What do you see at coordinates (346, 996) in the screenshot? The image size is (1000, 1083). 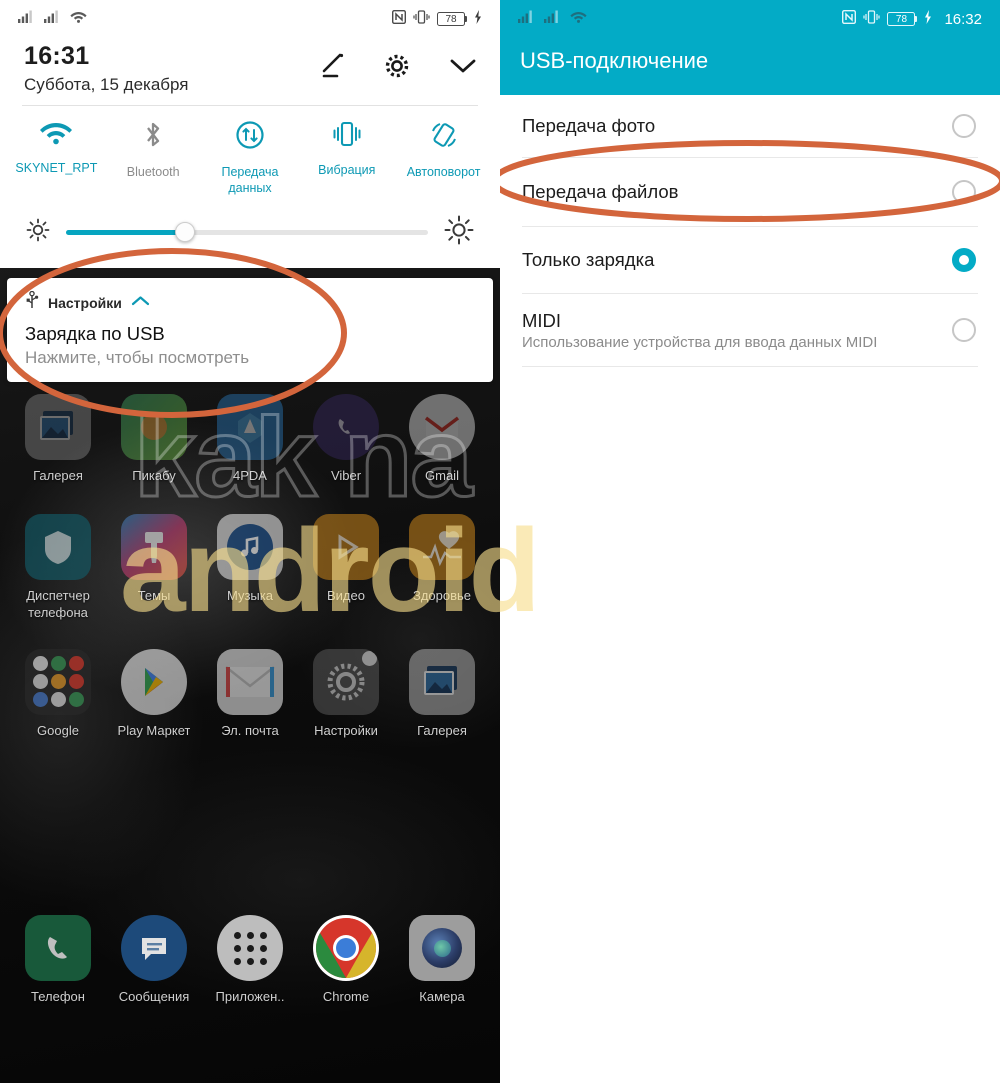 I see `dock-label: Chrome` at bounding box center [346, 996].